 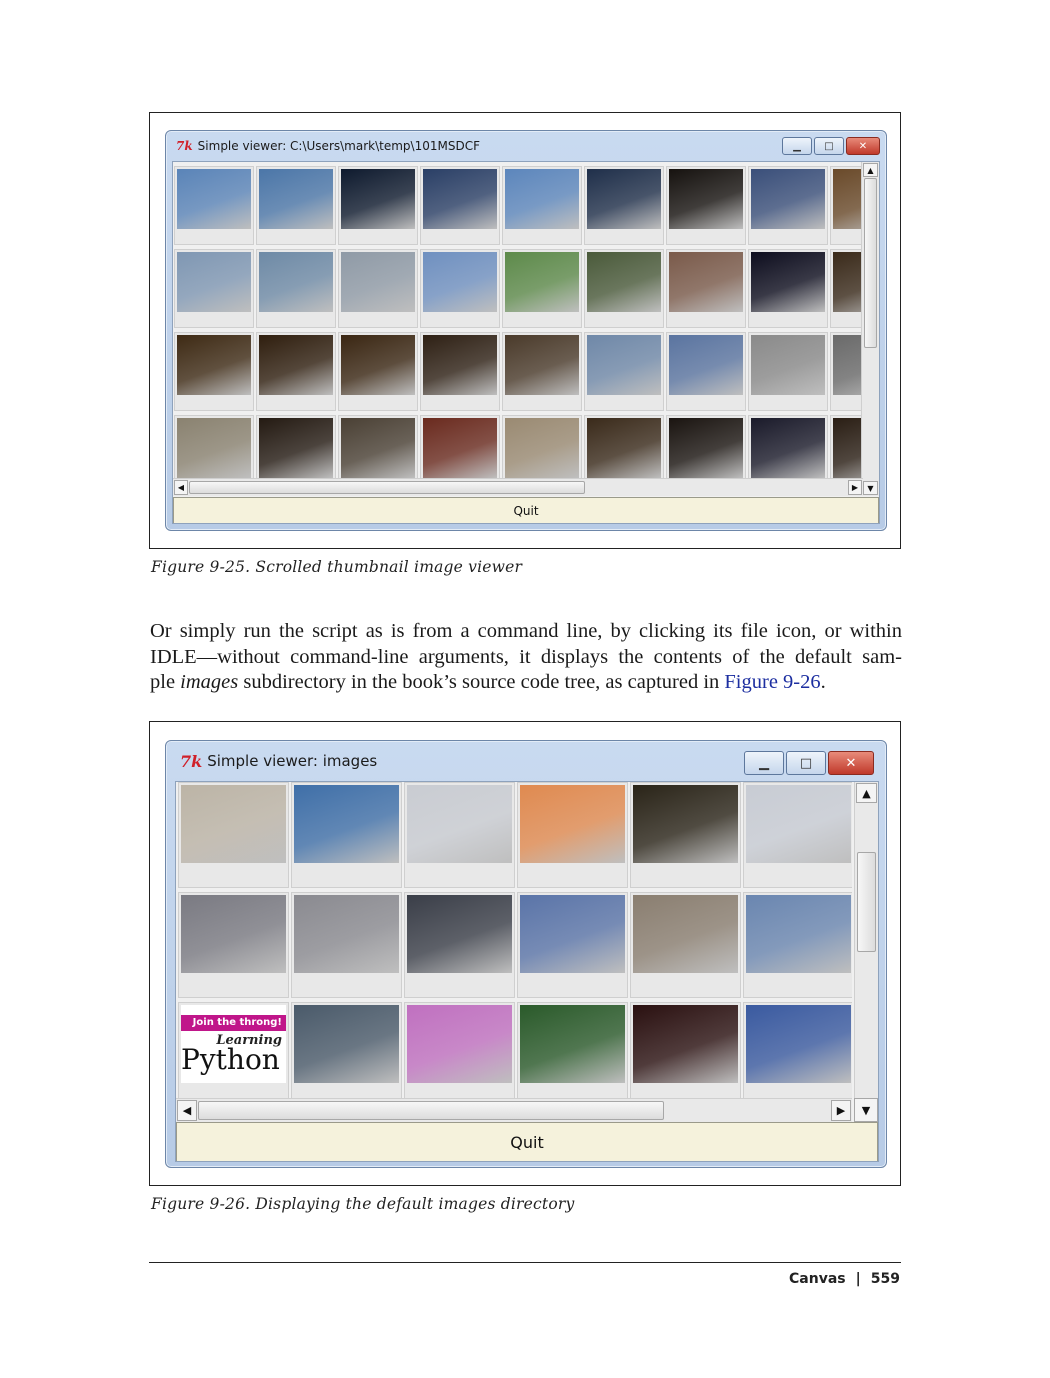 I want to click on thumbnail-cell: Join the throng! Learning Python, so click(x=233, y=1050).